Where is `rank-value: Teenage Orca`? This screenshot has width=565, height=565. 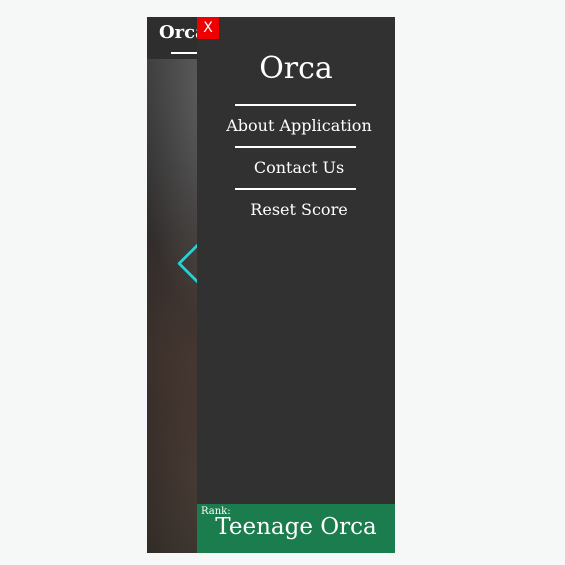
rank-value: Teenage Orca is located at coordinates (296, 527).